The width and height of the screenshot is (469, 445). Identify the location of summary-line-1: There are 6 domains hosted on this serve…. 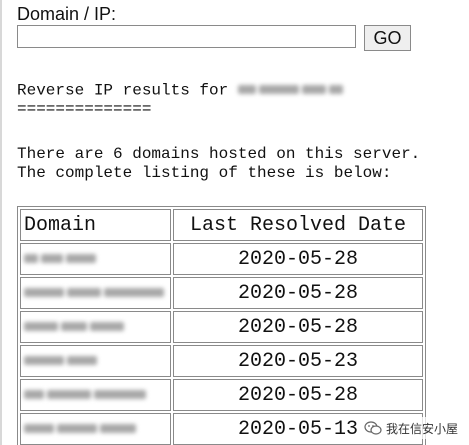
(219, 154).